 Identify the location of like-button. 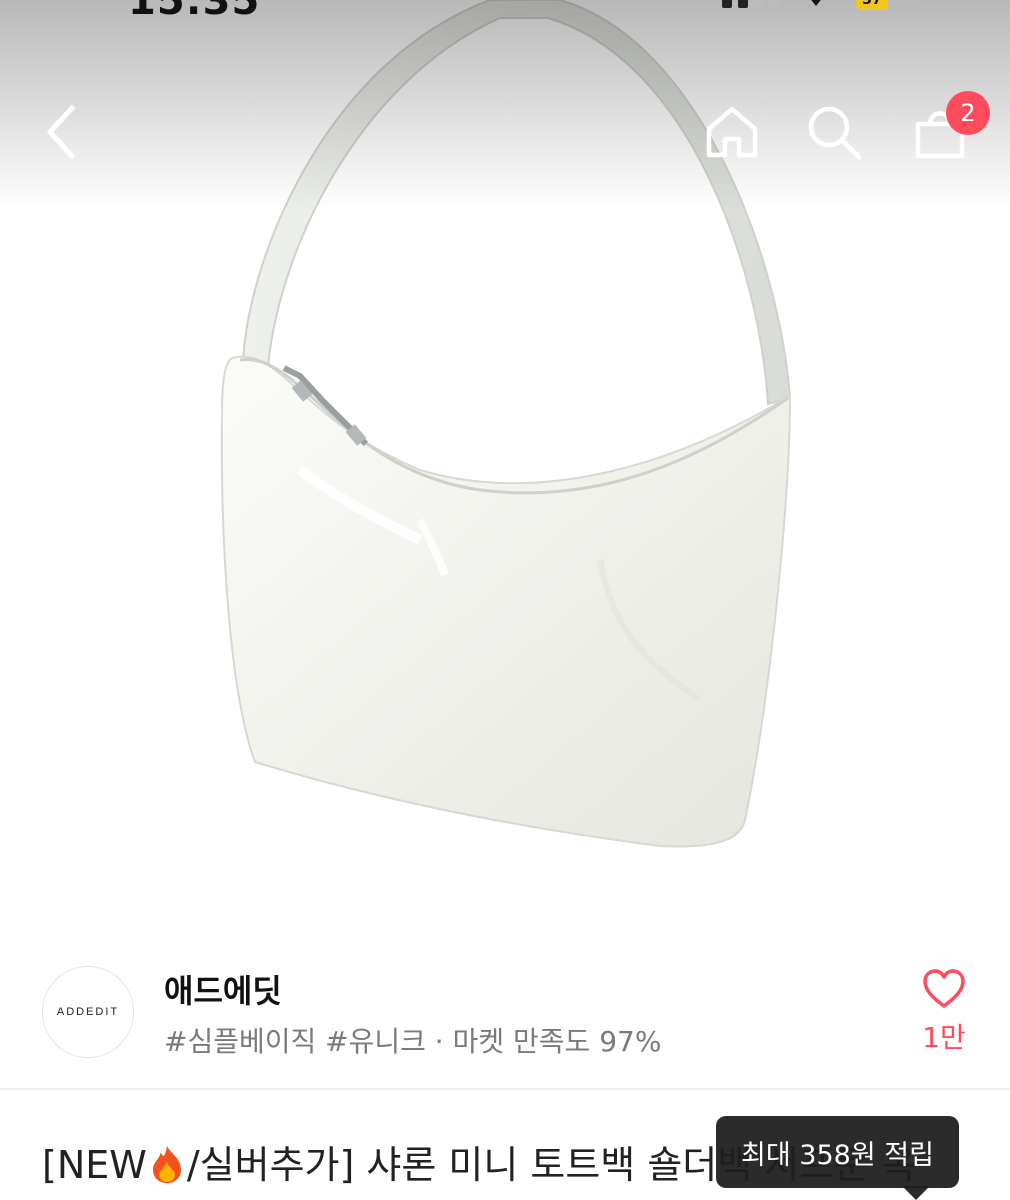
(944, 989).